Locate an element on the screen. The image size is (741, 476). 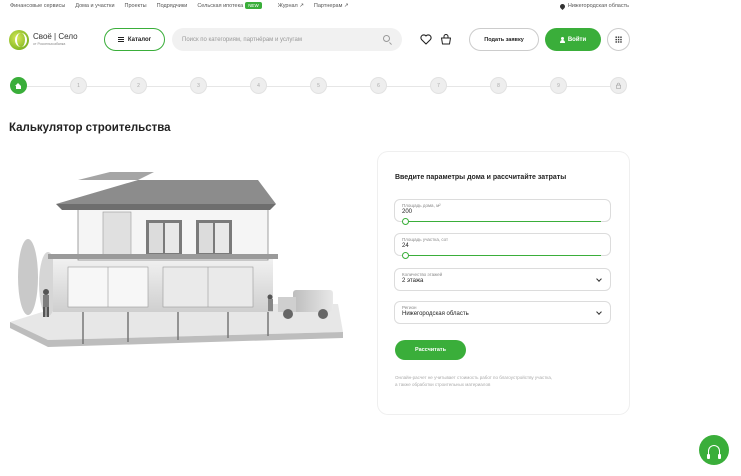
progress-stepper: 1 2 3 4 5 6 7 8 9 is located at coordinates (320, 86).